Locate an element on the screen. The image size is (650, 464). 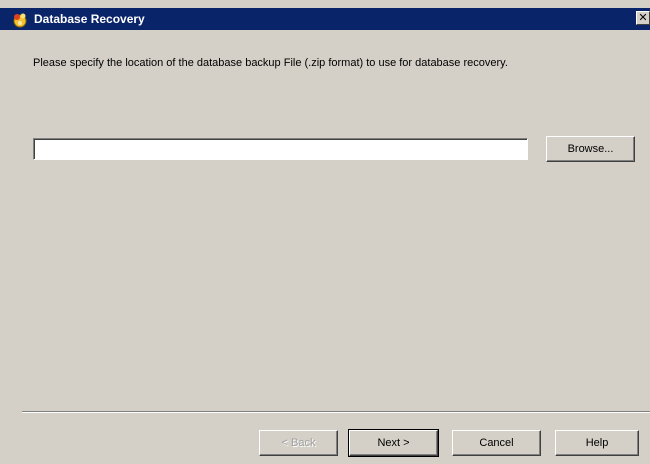
cancel-button: Cancel is located at coordinates (496, 443).